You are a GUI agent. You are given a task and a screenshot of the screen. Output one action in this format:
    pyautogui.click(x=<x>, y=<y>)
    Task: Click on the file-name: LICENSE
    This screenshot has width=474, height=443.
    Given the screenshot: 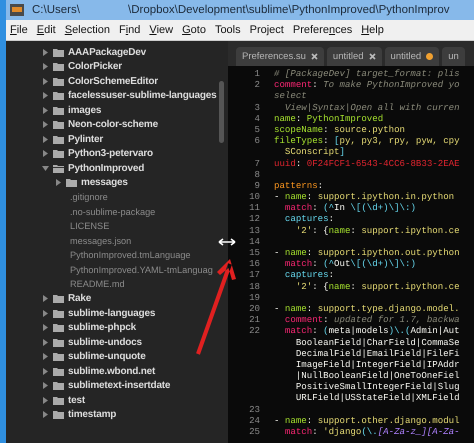 What is the action you would take?
    pyautogui.click(x=82, y=226)
    